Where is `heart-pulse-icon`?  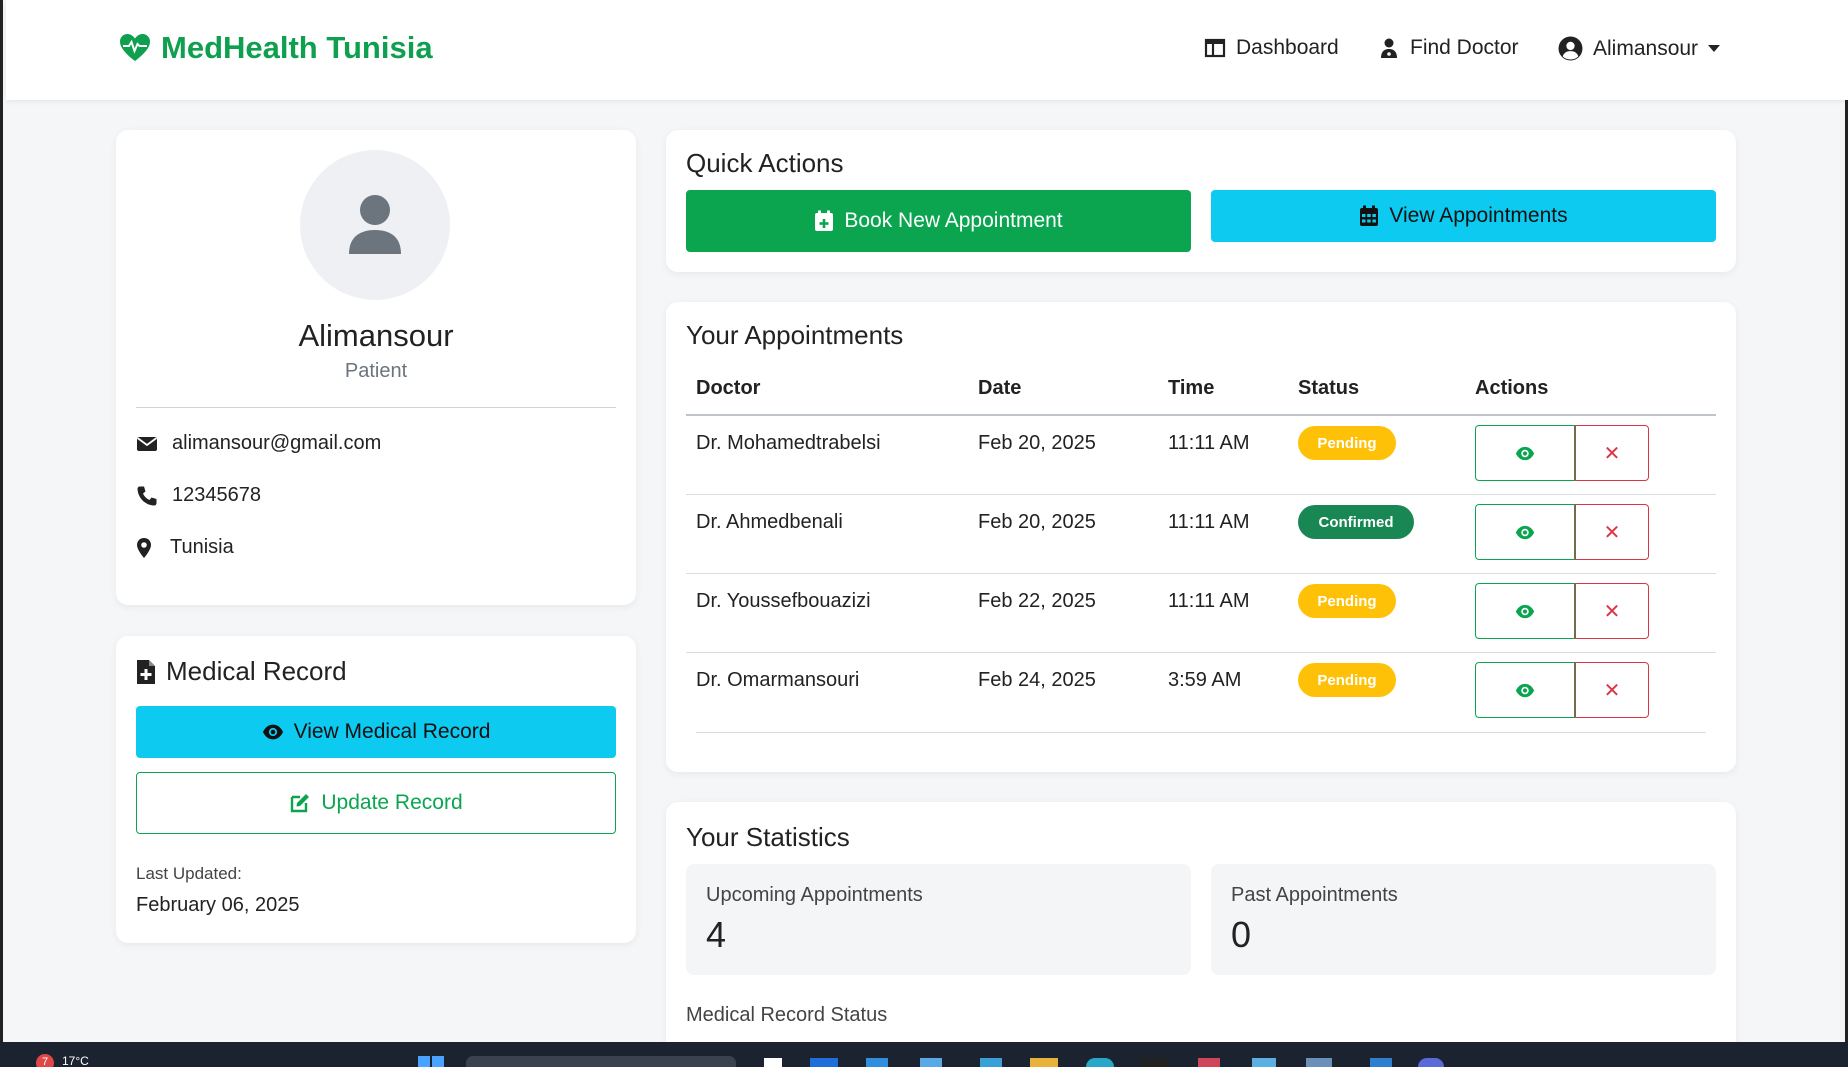
heart-pulse-icon is located at coordinates (135, 47).